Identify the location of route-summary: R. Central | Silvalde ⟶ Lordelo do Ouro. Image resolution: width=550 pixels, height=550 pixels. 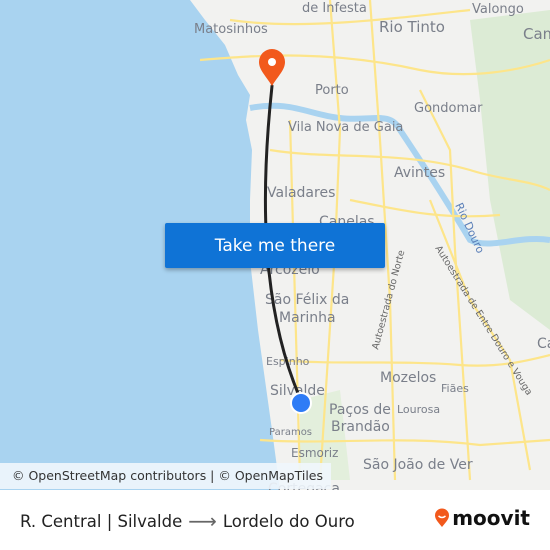
(187, 521).